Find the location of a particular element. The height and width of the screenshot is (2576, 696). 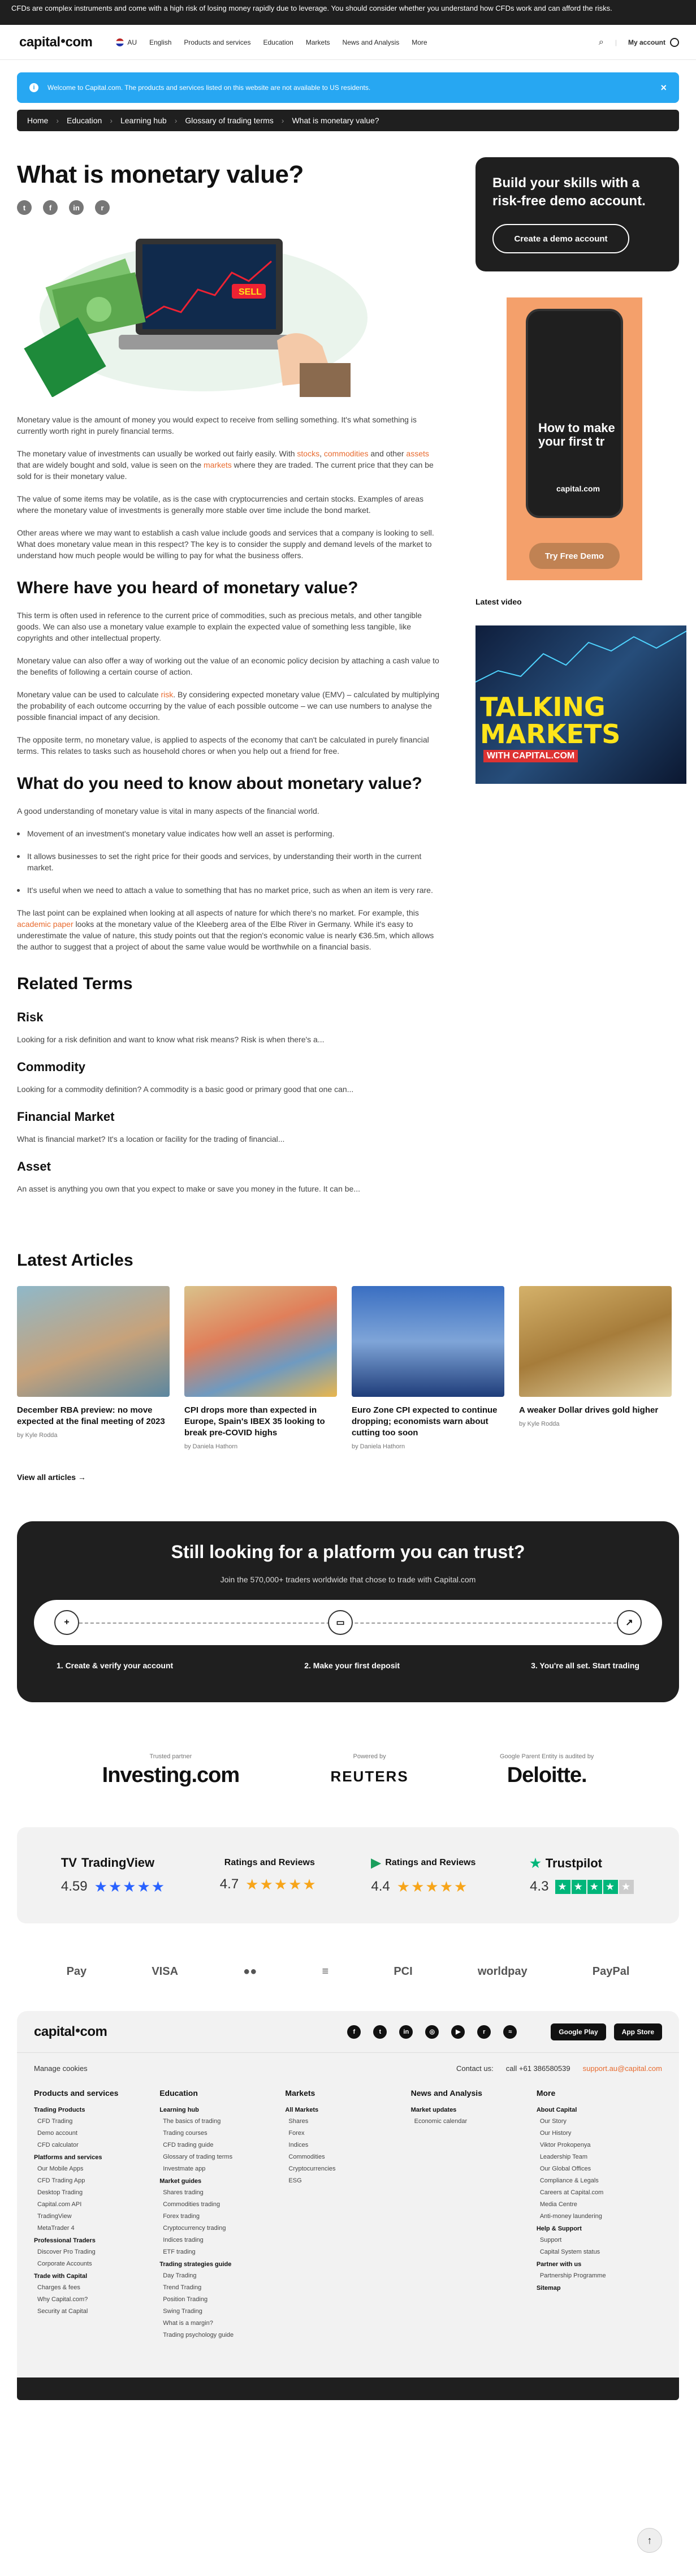

nav-more: More is located at coordinates (420, 42).